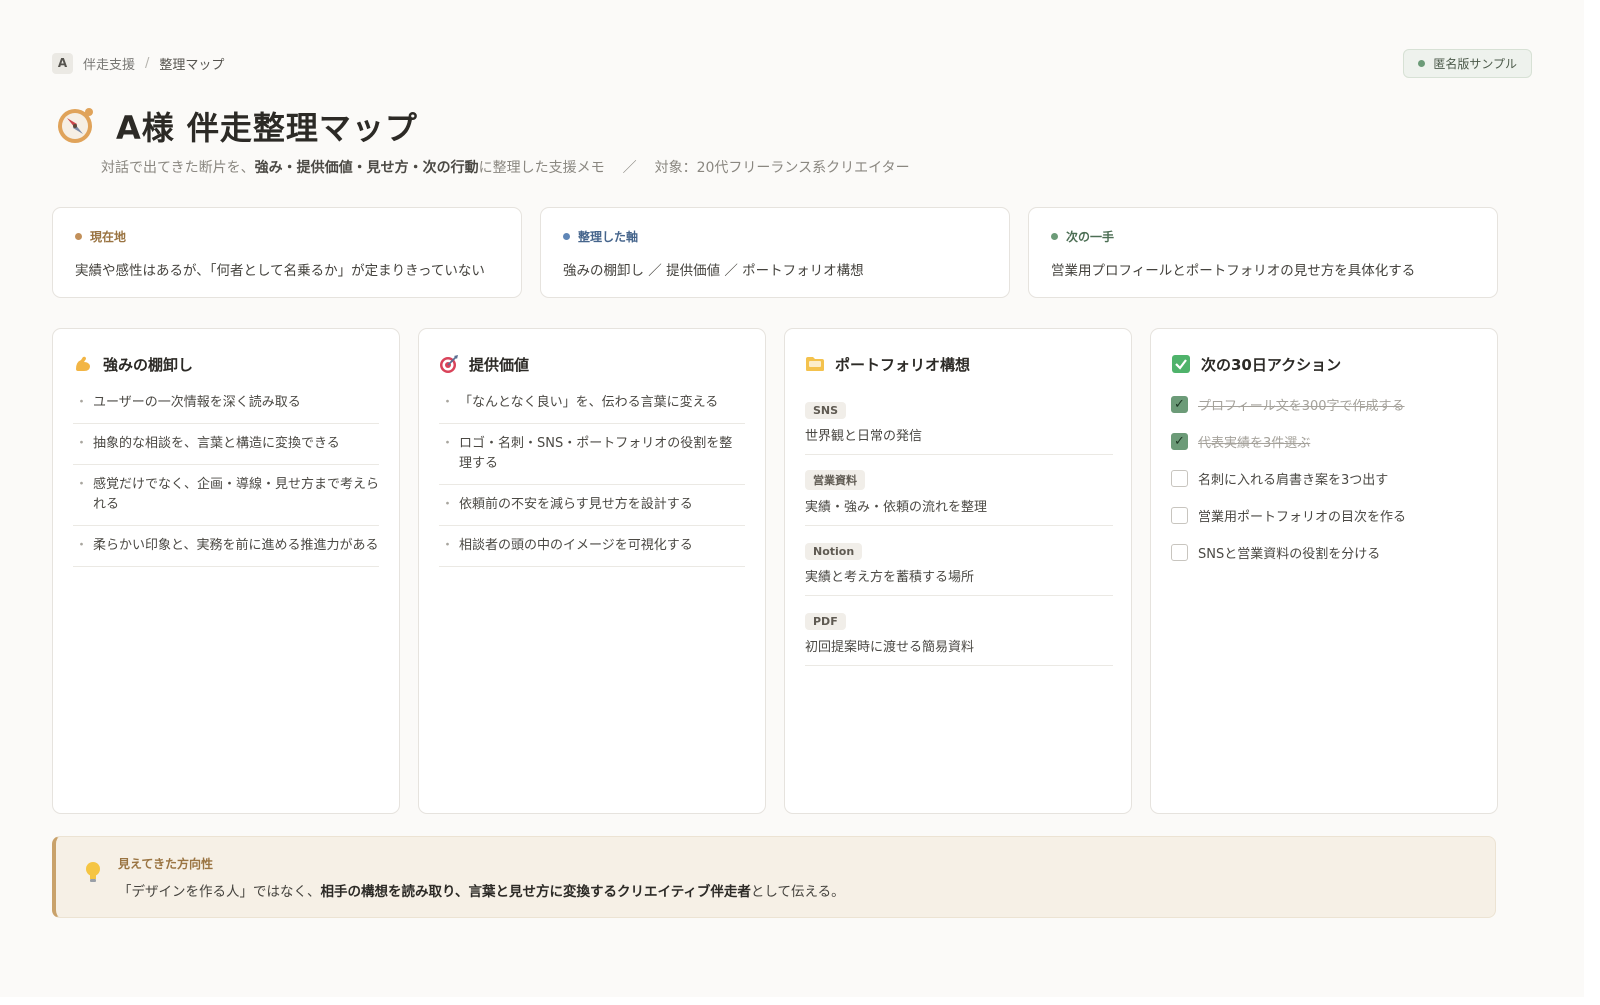 Image resolution: width=1600 pixels, height=1005 pixels. What do you see at coordinates (592, 454) in the screenshot?
I see `list-item: ・ロゴ・名刺・SNS・ポートフォリオの役割を整理する` at bounding box center [592, 454].